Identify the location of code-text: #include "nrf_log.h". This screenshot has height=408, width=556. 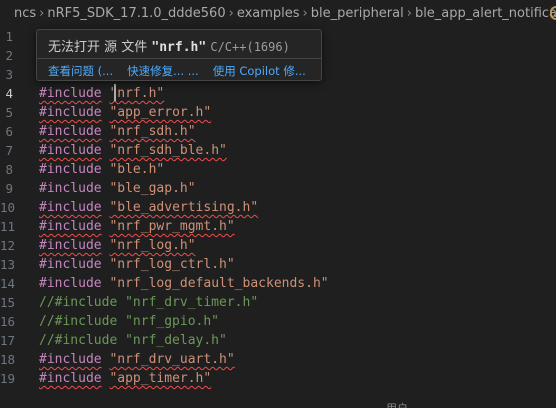
(117, 245).